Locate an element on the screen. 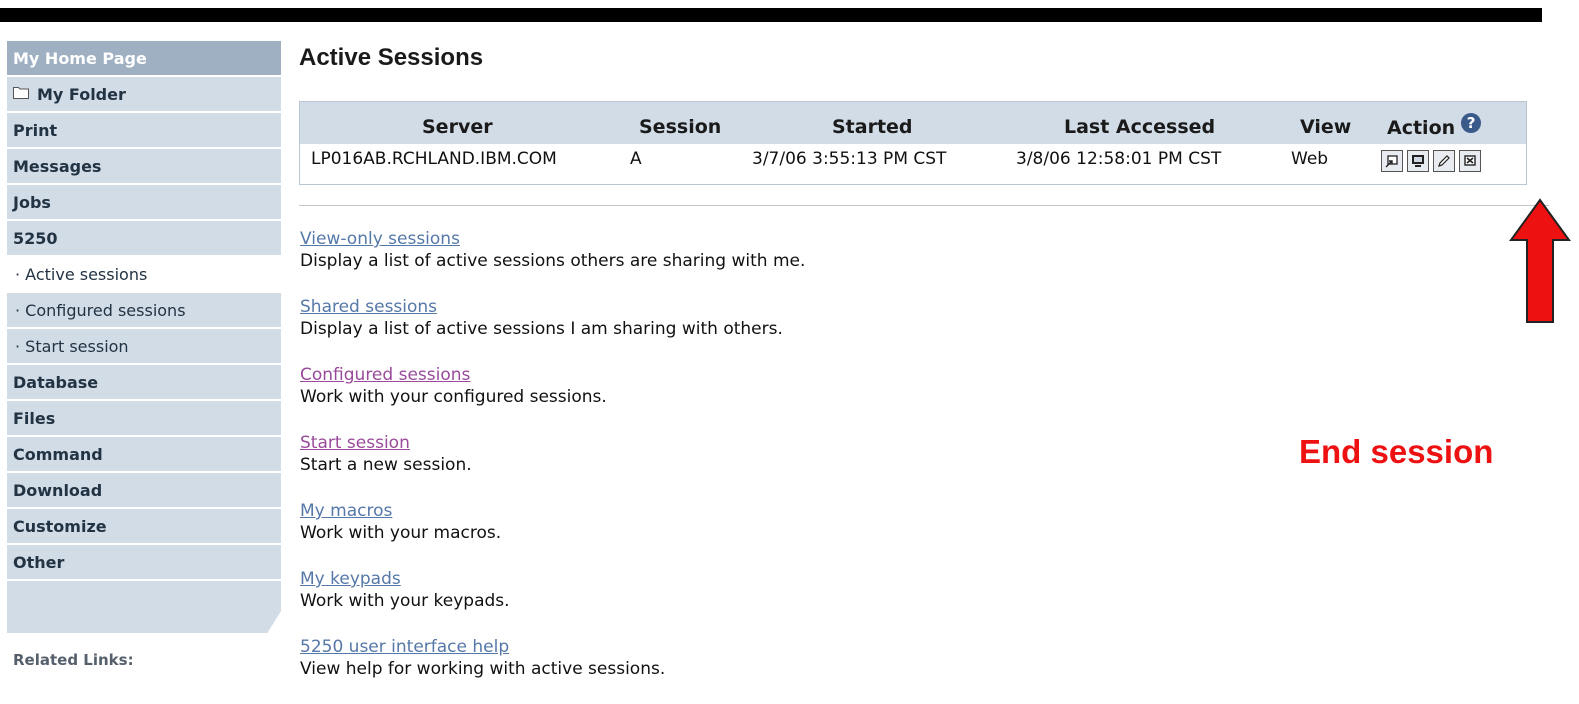 The height and width of the screenshot is (704, 1579). sidebar-footer-panel is located at coordinates (144, 607).